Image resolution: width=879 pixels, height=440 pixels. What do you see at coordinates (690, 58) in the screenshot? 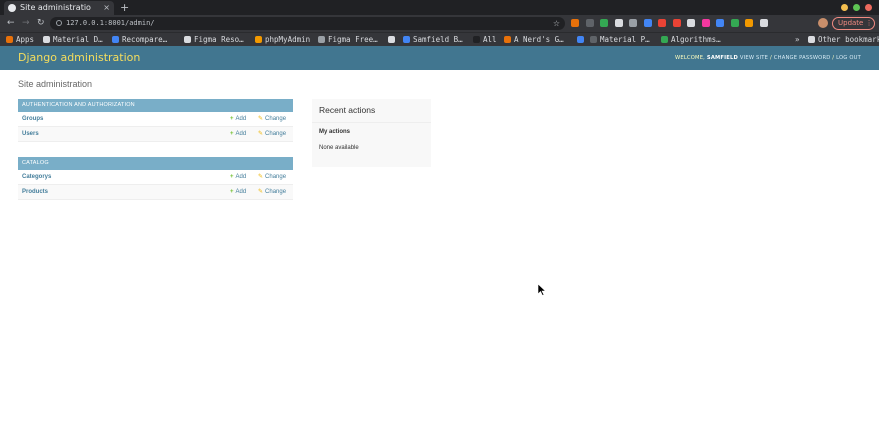
I see `welcome-text: WELCOME,` at bounding box center [690, 58].